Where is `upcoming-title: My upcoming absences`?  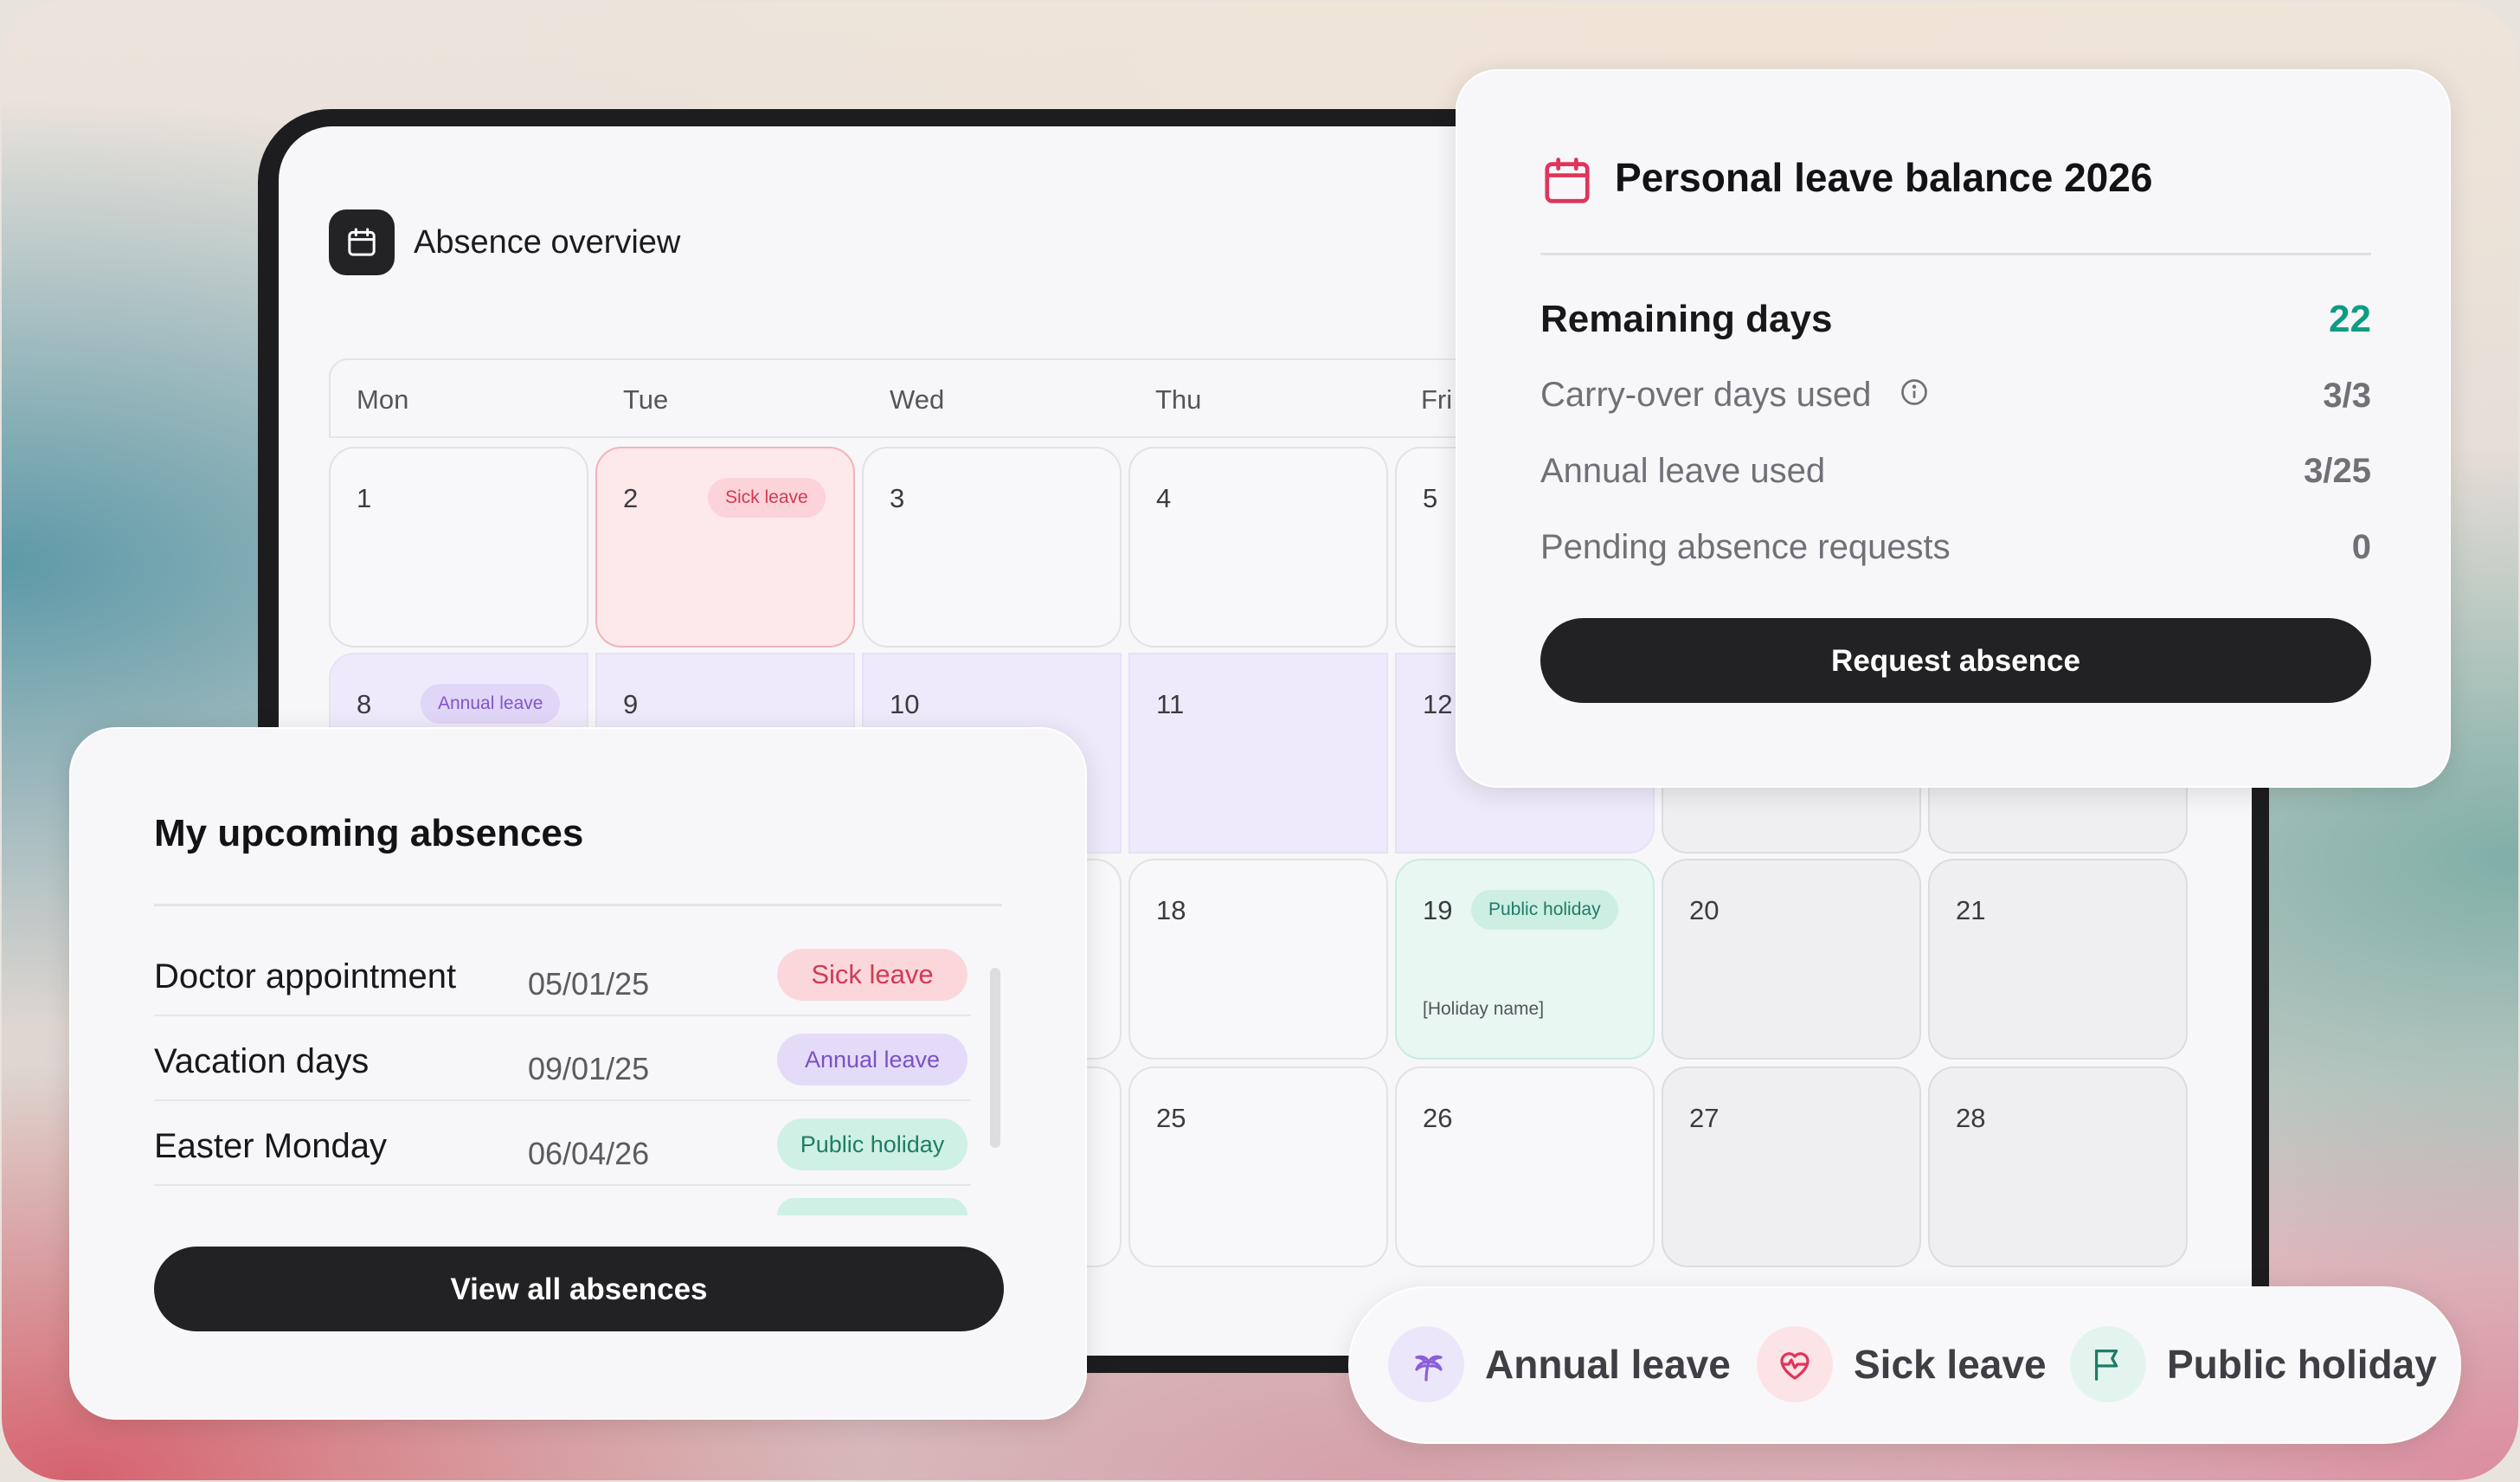 upcoming-title: My upcoming absences is located at coordinates (369, 833).